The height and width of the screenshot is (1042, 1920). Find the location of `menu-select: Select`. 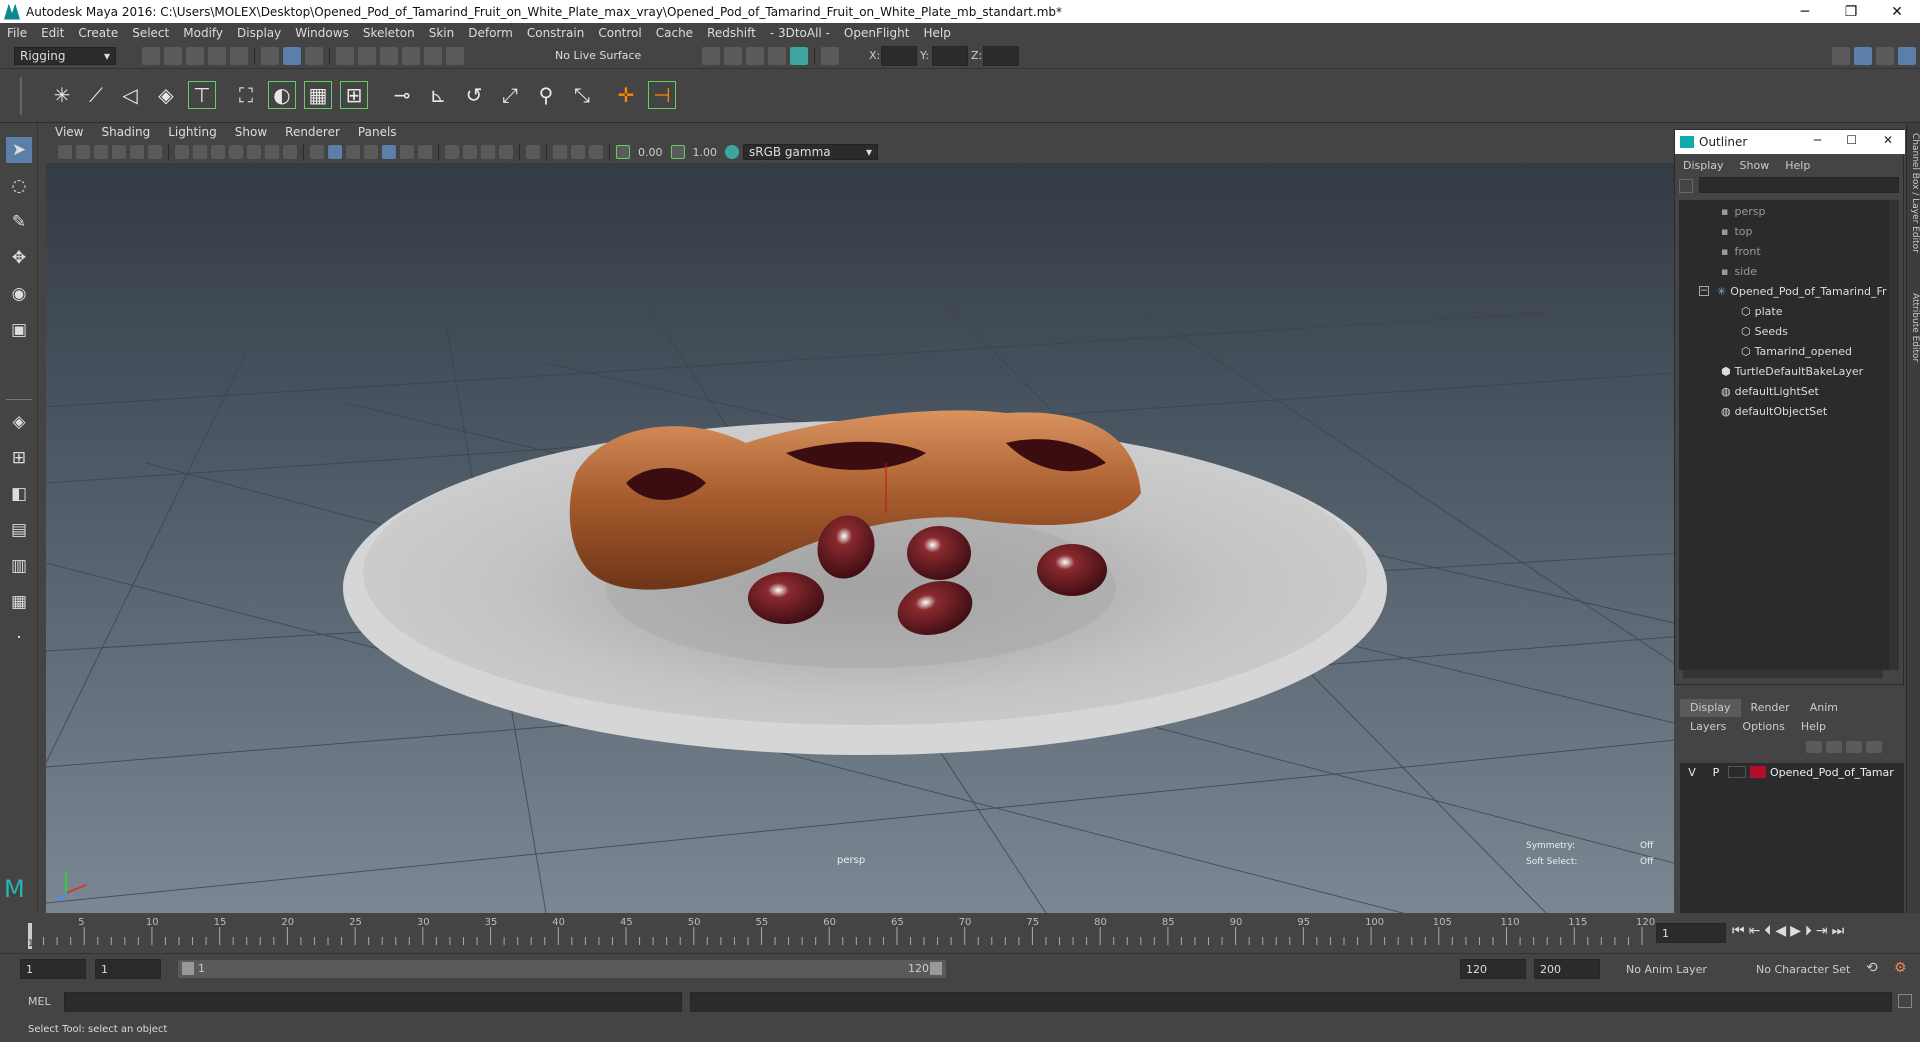

menu-select: Select is located at coordinates (150, 33).